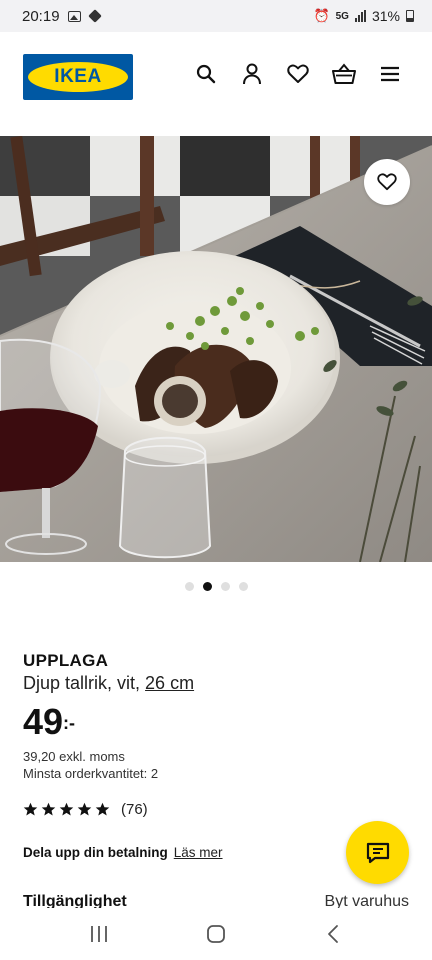 The height and width of the screenshot is (960, 432). What do you see at coordinates (321, 15) in the screenshot?
I see `alarm-icon: ⏰` at bounding box center [321, 15].